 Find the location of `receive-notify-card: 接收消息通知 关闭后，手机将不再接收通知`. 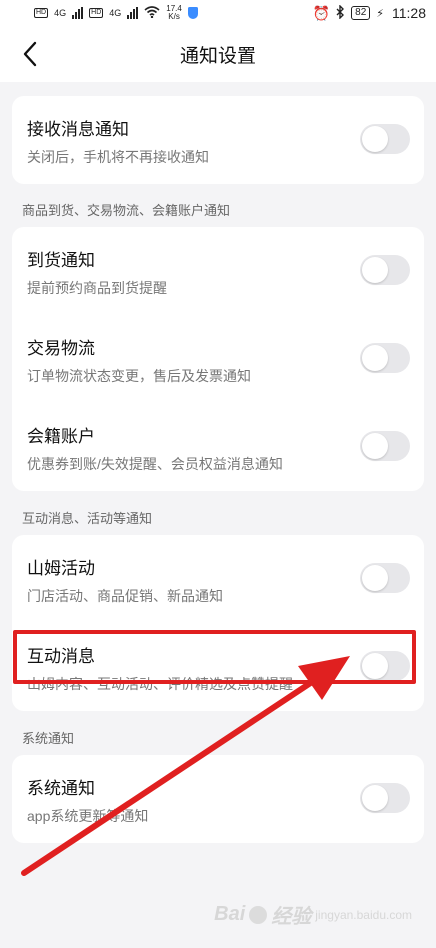

receive-notify-card: 接收消息通知 关闭后，手机将不再接收通知 is located at coordinates (218, 140).